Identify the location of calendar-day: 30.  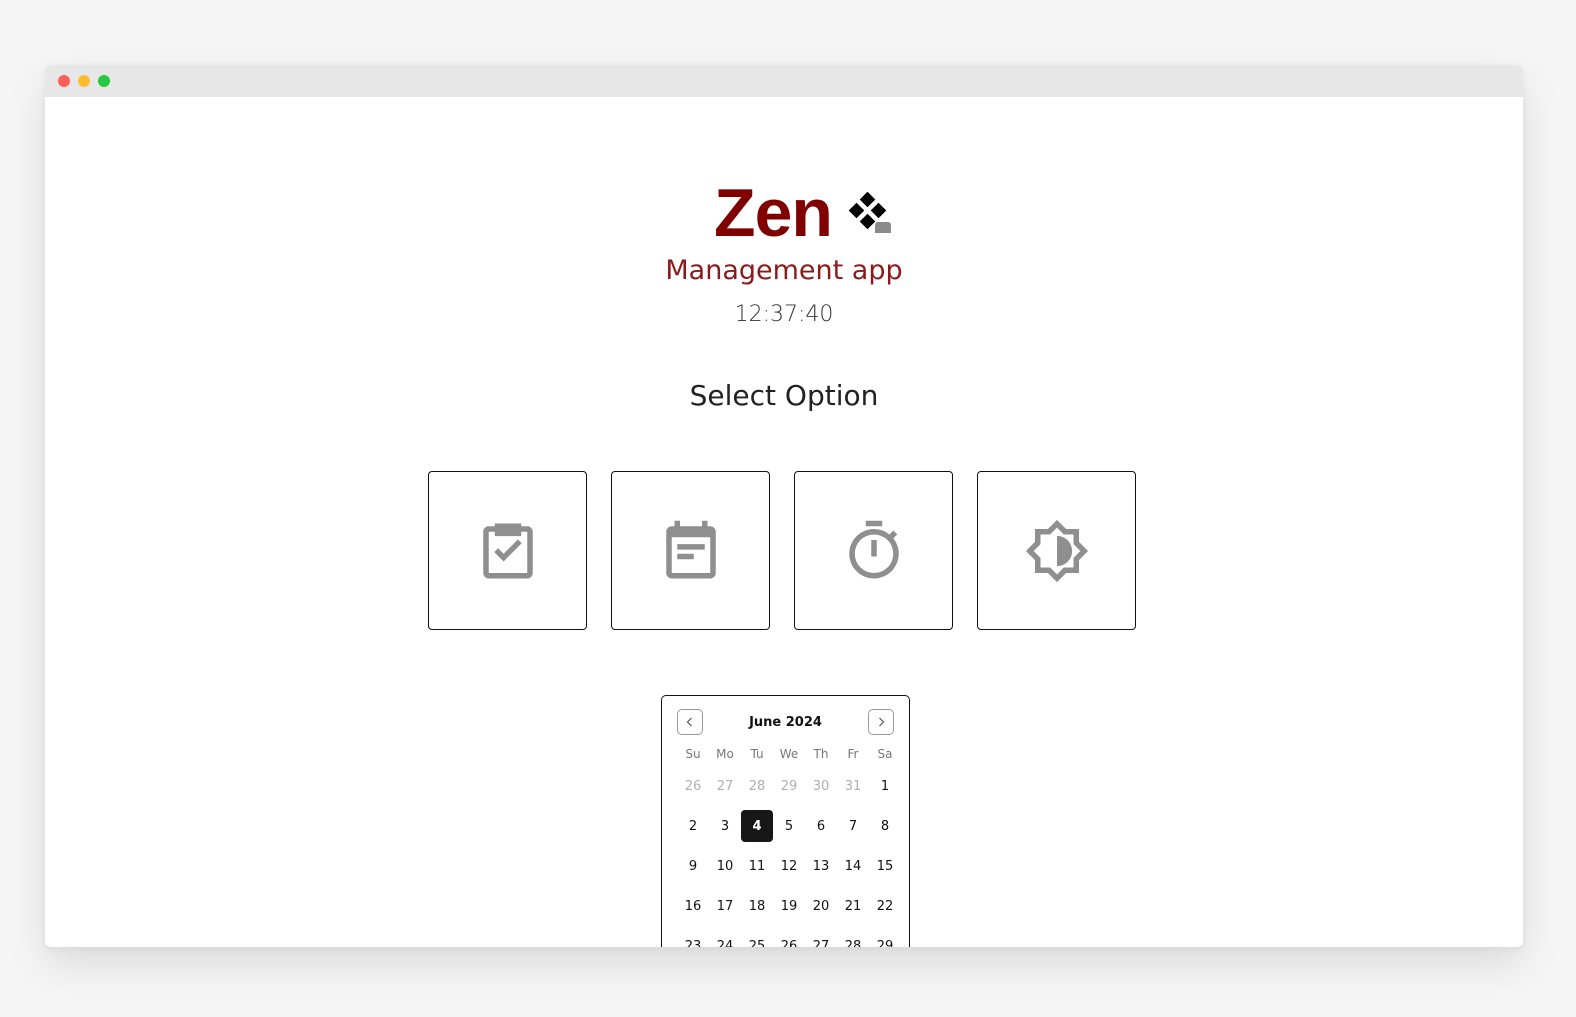
(821, 786).